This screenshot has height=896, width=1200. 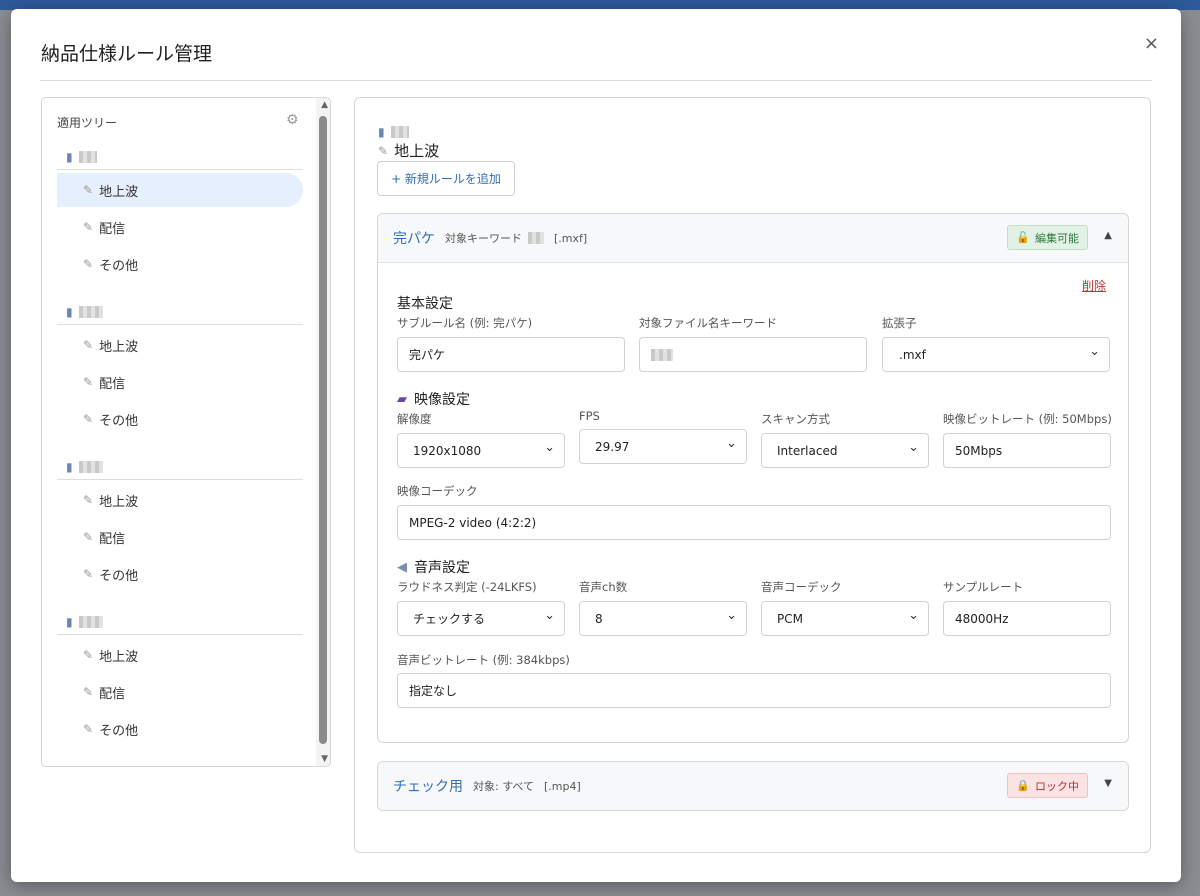 I want to click on rule-target: 対象: すべて, so click(x=503, y=786).